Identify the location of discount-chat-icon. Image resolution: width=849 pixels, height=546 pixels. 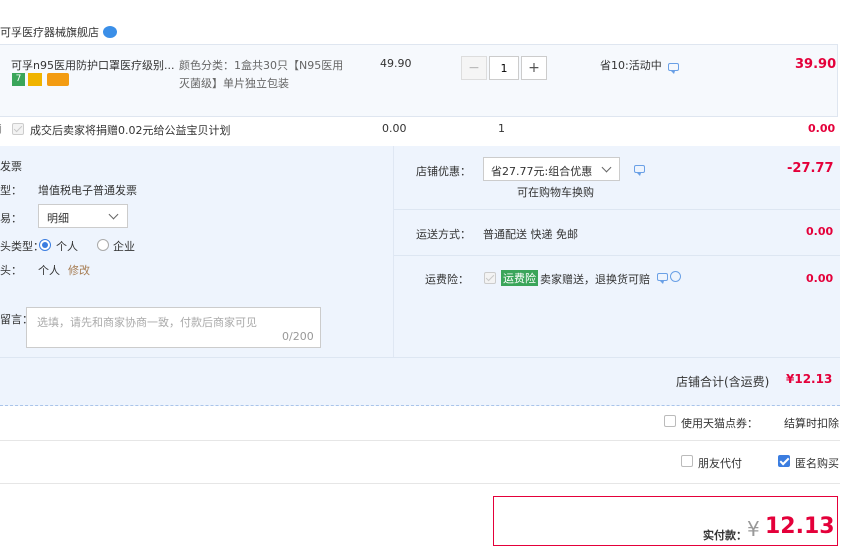
(639, 170).